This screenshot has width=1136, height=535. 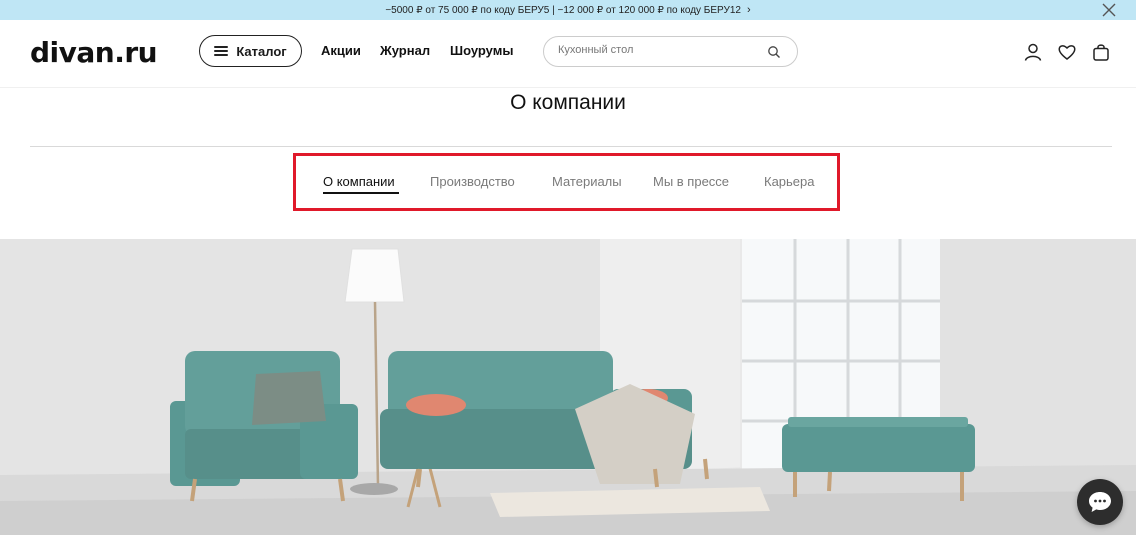 What do you see at coordinates (94, 52) in the screenshot?
I see `logo: divan.ru` at bounding box center [94, 52].